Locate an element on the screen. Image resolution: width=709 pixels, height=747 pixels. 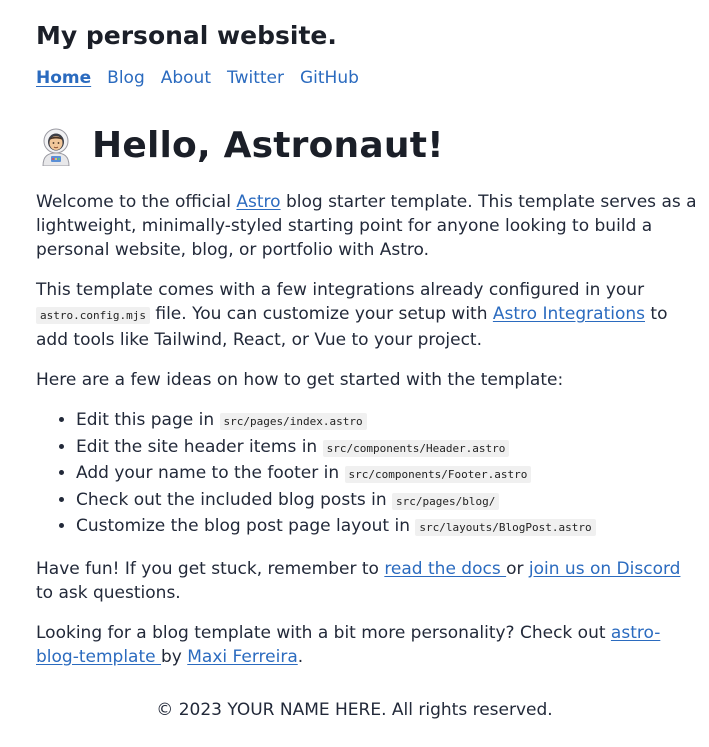
path-code: src/components/Footer.astro is located at coordinates (438, 474).